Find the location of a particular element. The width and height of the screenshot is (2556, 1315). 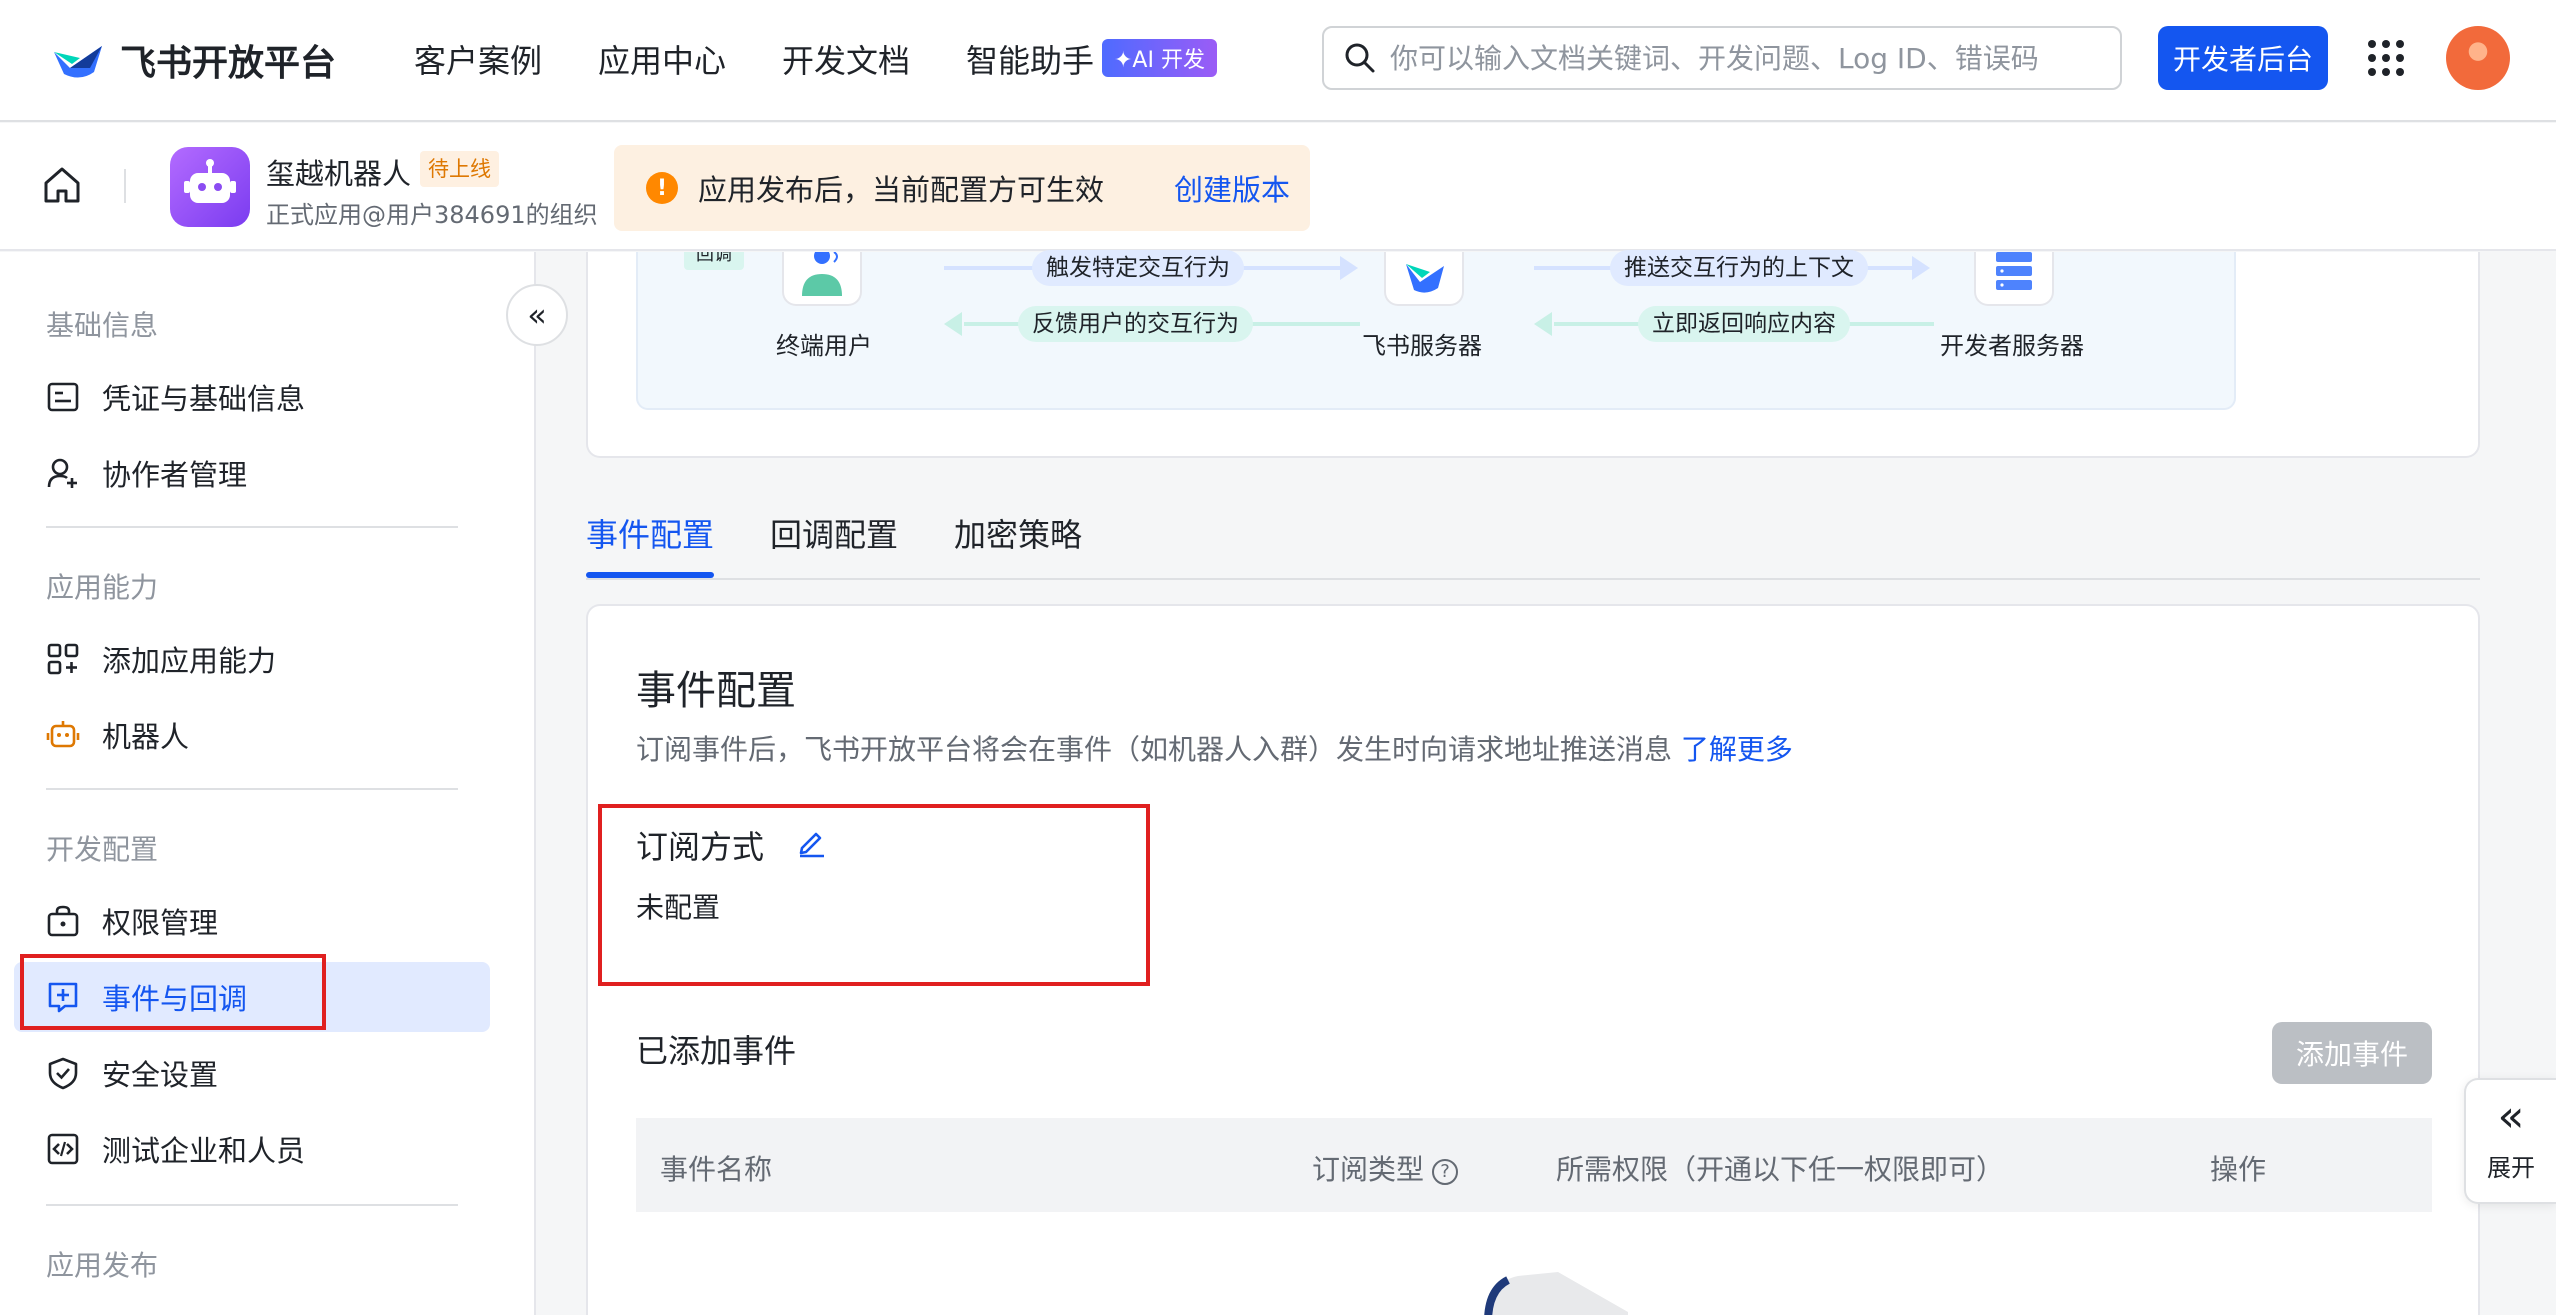

logo-text: 飞书开放平台 is located at coordinates (228, 63).